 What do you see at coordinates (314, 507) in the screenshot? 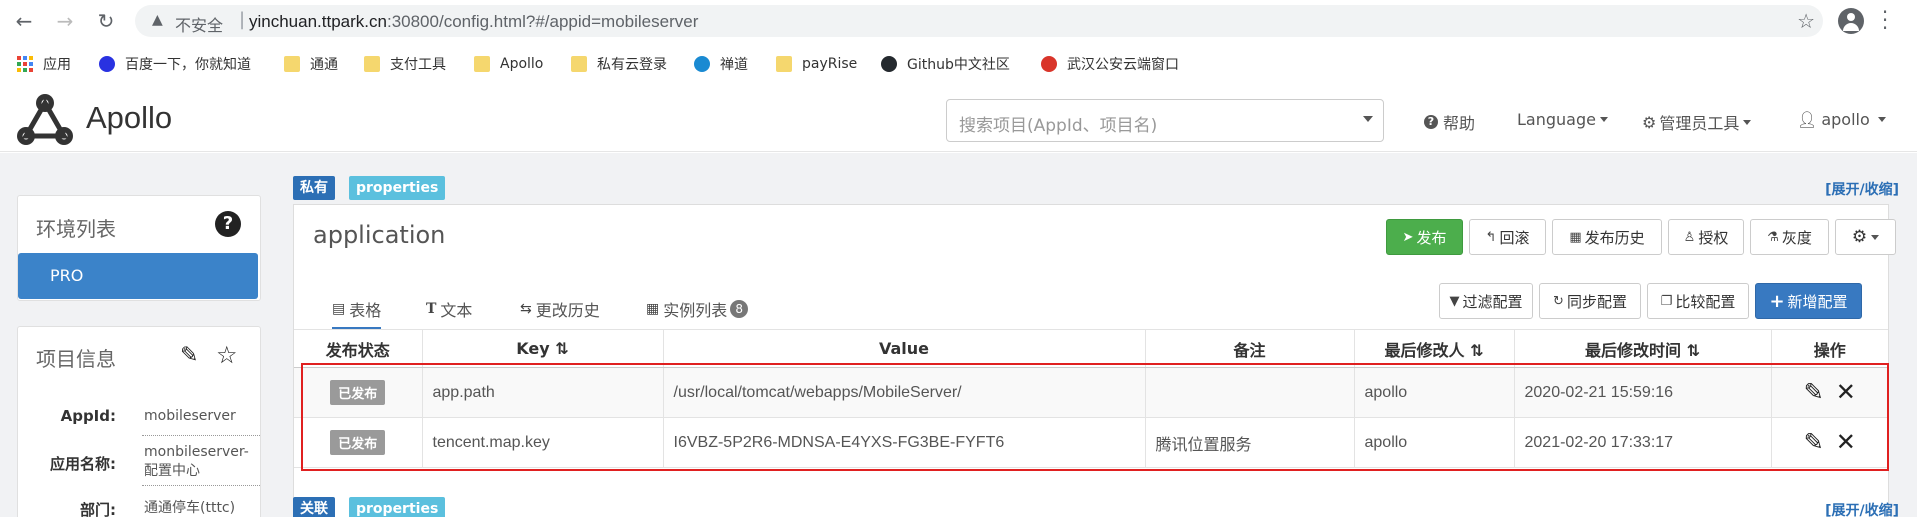
I see `namespace2-scope-tag: 关联` at bounding box center [314, 507].